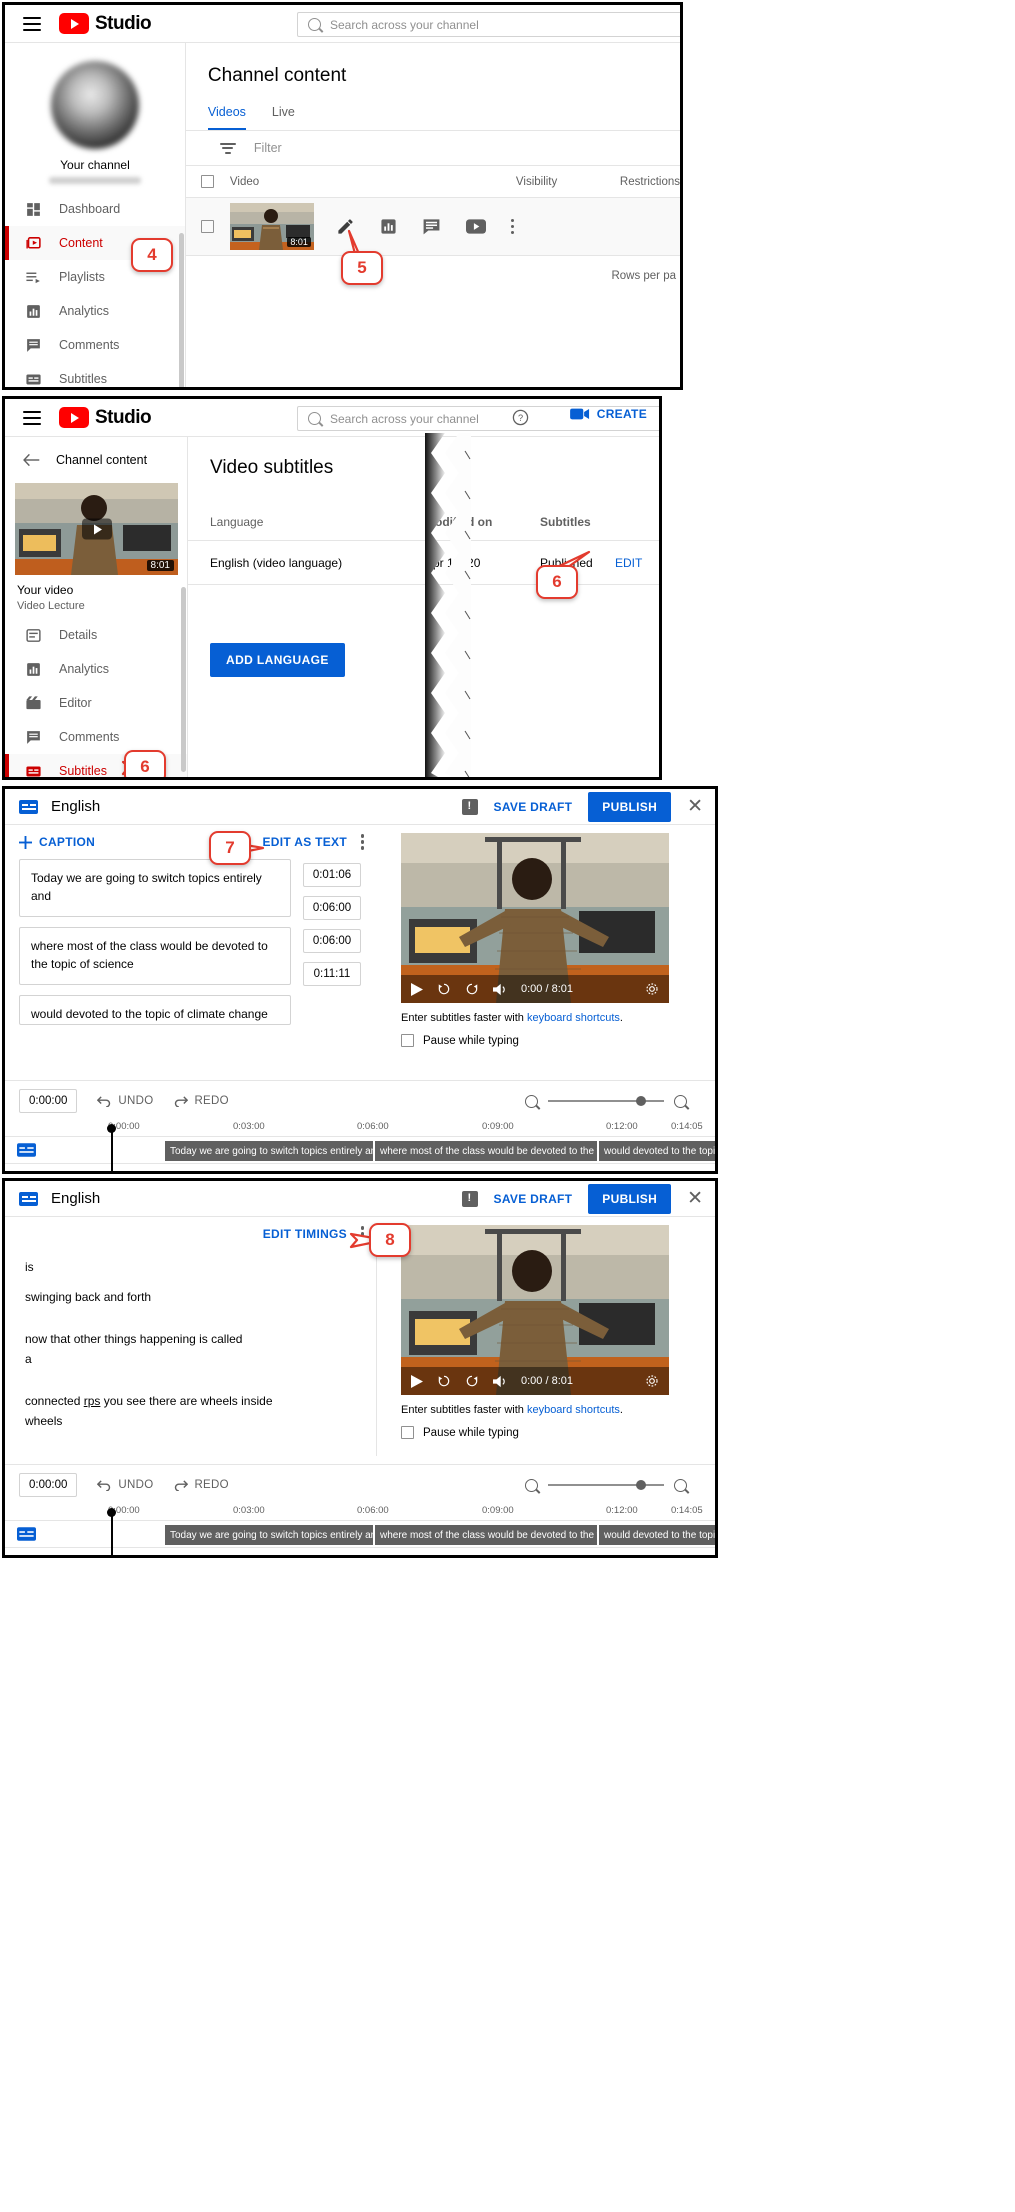  What do you see at coordinates (305, 842) in the screenshot?
I see `edit-as-text-button: EDIT AS TEXT` at bounding box center [305, 842].